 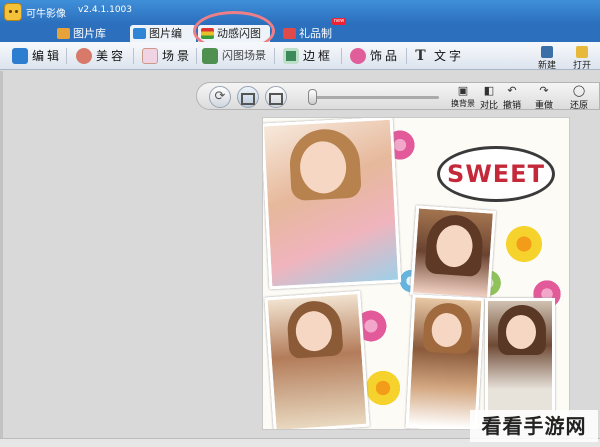 What do you see at coordinates (579, 90) in the screenshot?
I see `restore-icon: ◯` at bounding box center [579, 90].